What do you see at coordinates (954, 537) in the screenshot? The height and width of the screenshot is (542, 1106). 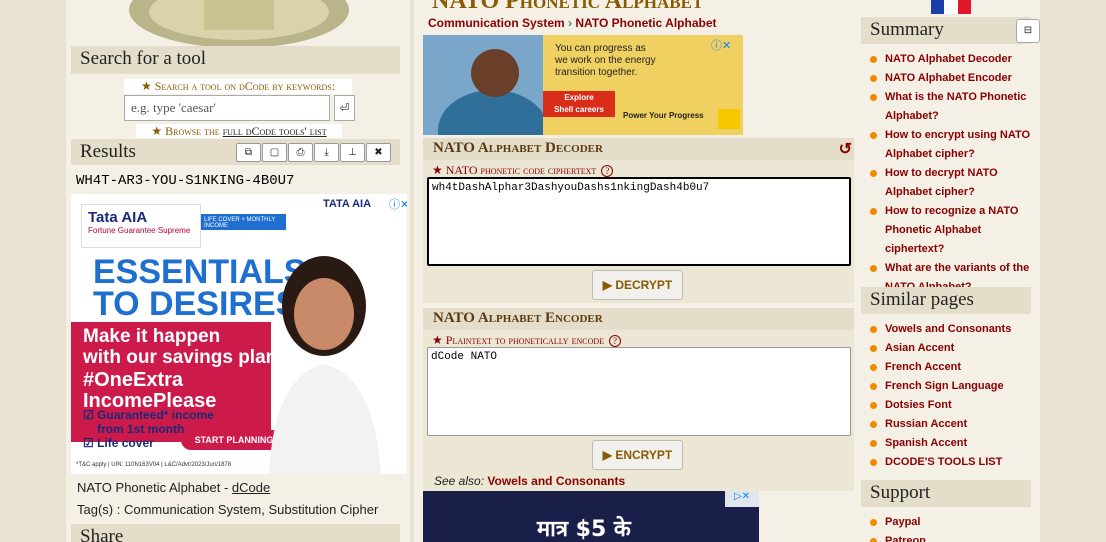 I see `support-item-patreon: Patreon` at bounding box center [954, 537].